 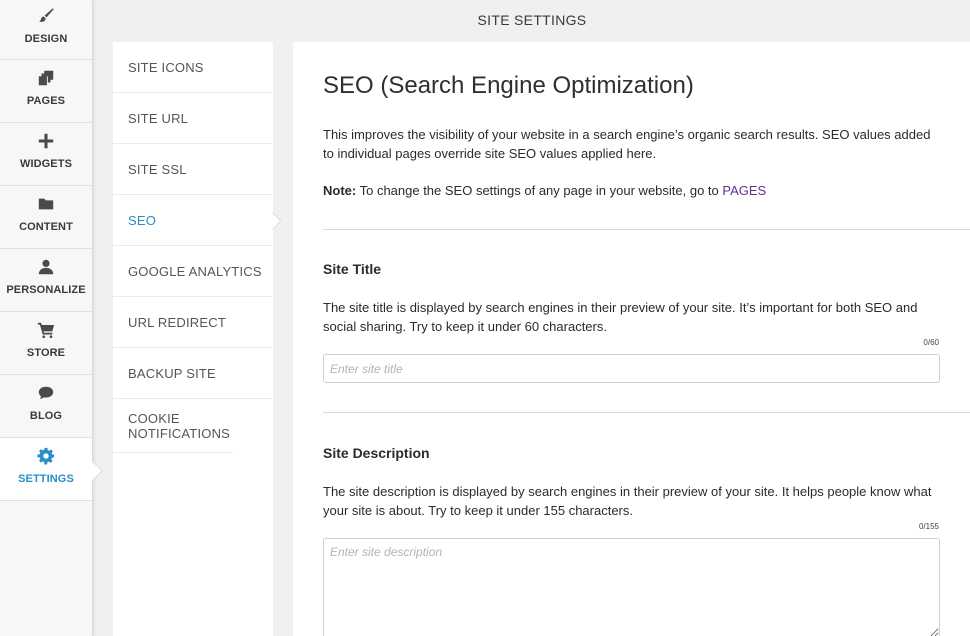 What do you see at coordinates (46, 78) in the screenshot?
I see `pages-icon` at bounding box center [46, 78].